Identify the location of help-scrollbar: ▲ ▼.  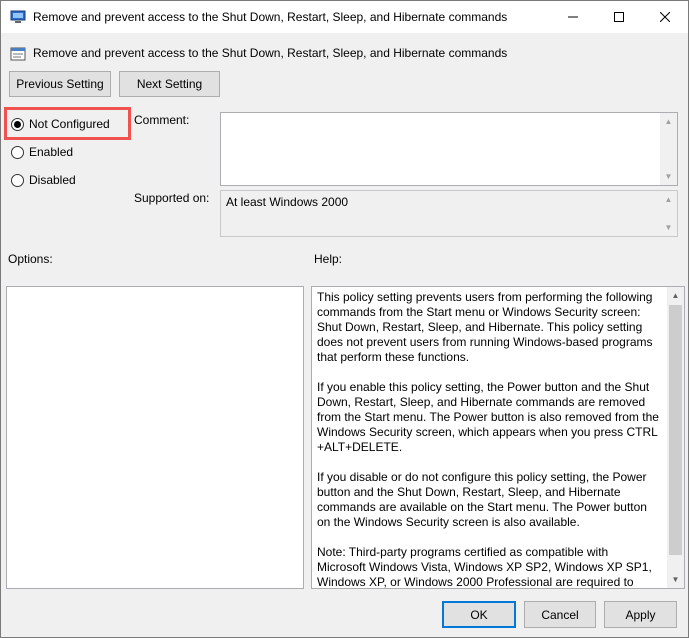
(675, 437).